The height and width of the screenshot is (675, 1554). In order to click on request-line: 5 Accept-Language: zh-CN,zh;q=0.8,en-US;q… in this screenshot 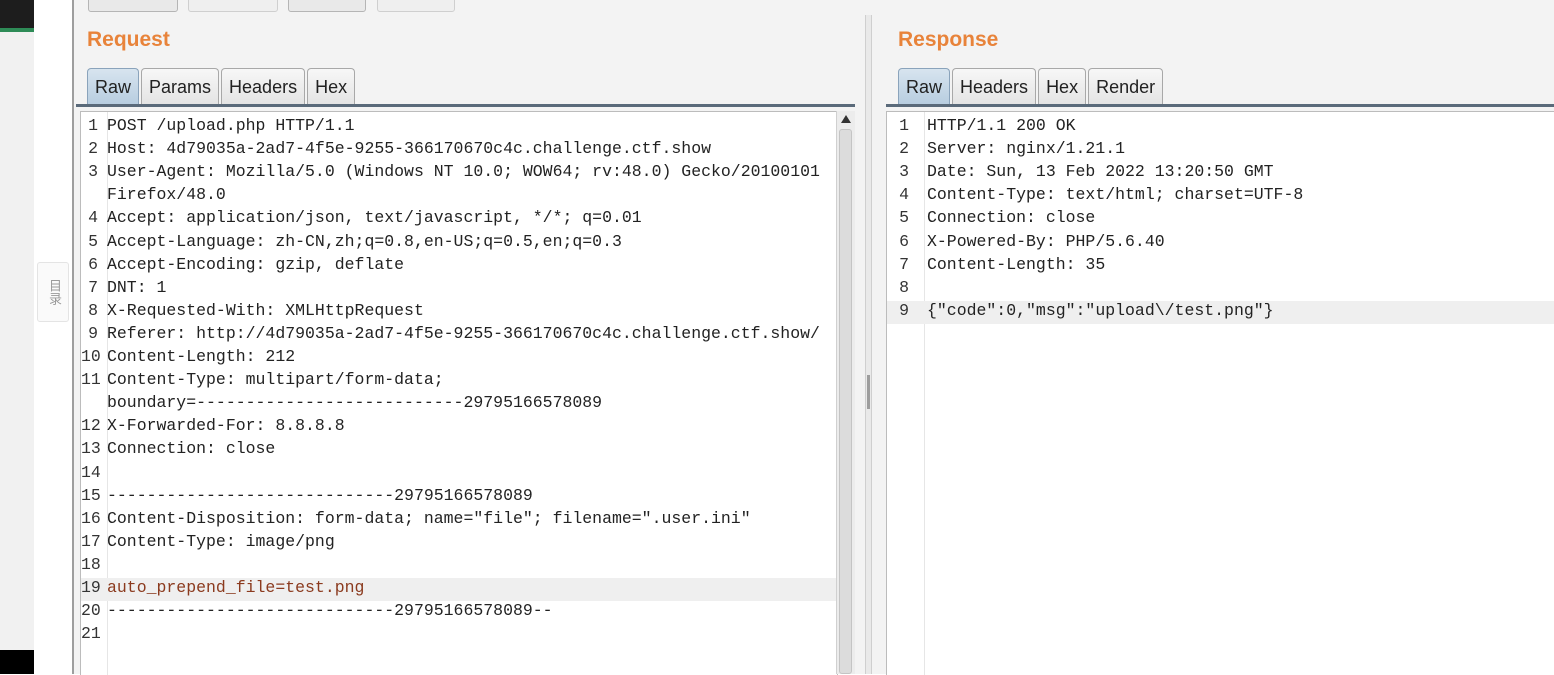, I will do `click(459, 243)`.